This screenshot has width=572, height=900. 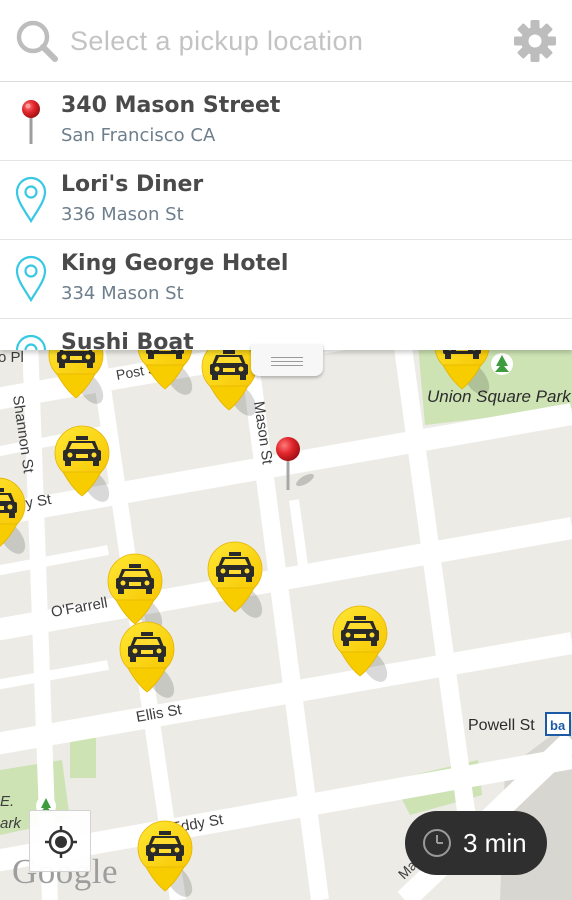 I want to click on gear-icon, so click(x=535, y=41).